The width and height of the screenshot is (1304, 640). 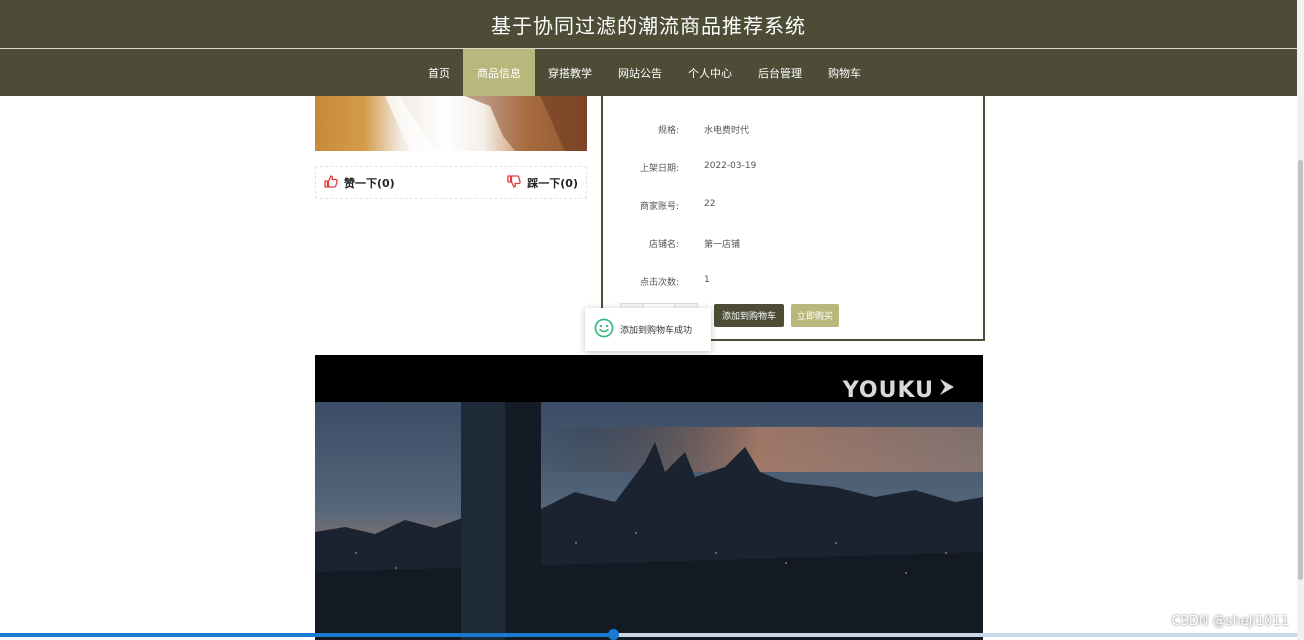 I want to click on add-to-cart-button: 添加到购物车, so click(x=749, y=315).